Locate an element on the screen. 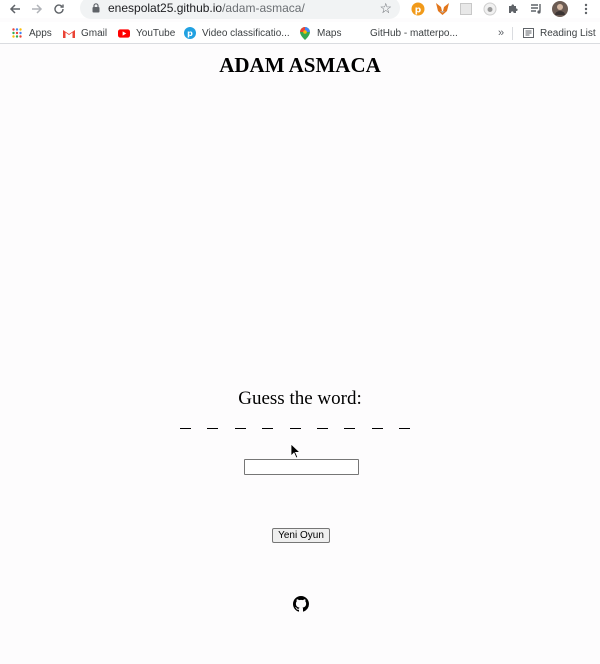 This screenshot has height=664, width=600. extensions-puzzle-icon is located at coordinates (513, 9).